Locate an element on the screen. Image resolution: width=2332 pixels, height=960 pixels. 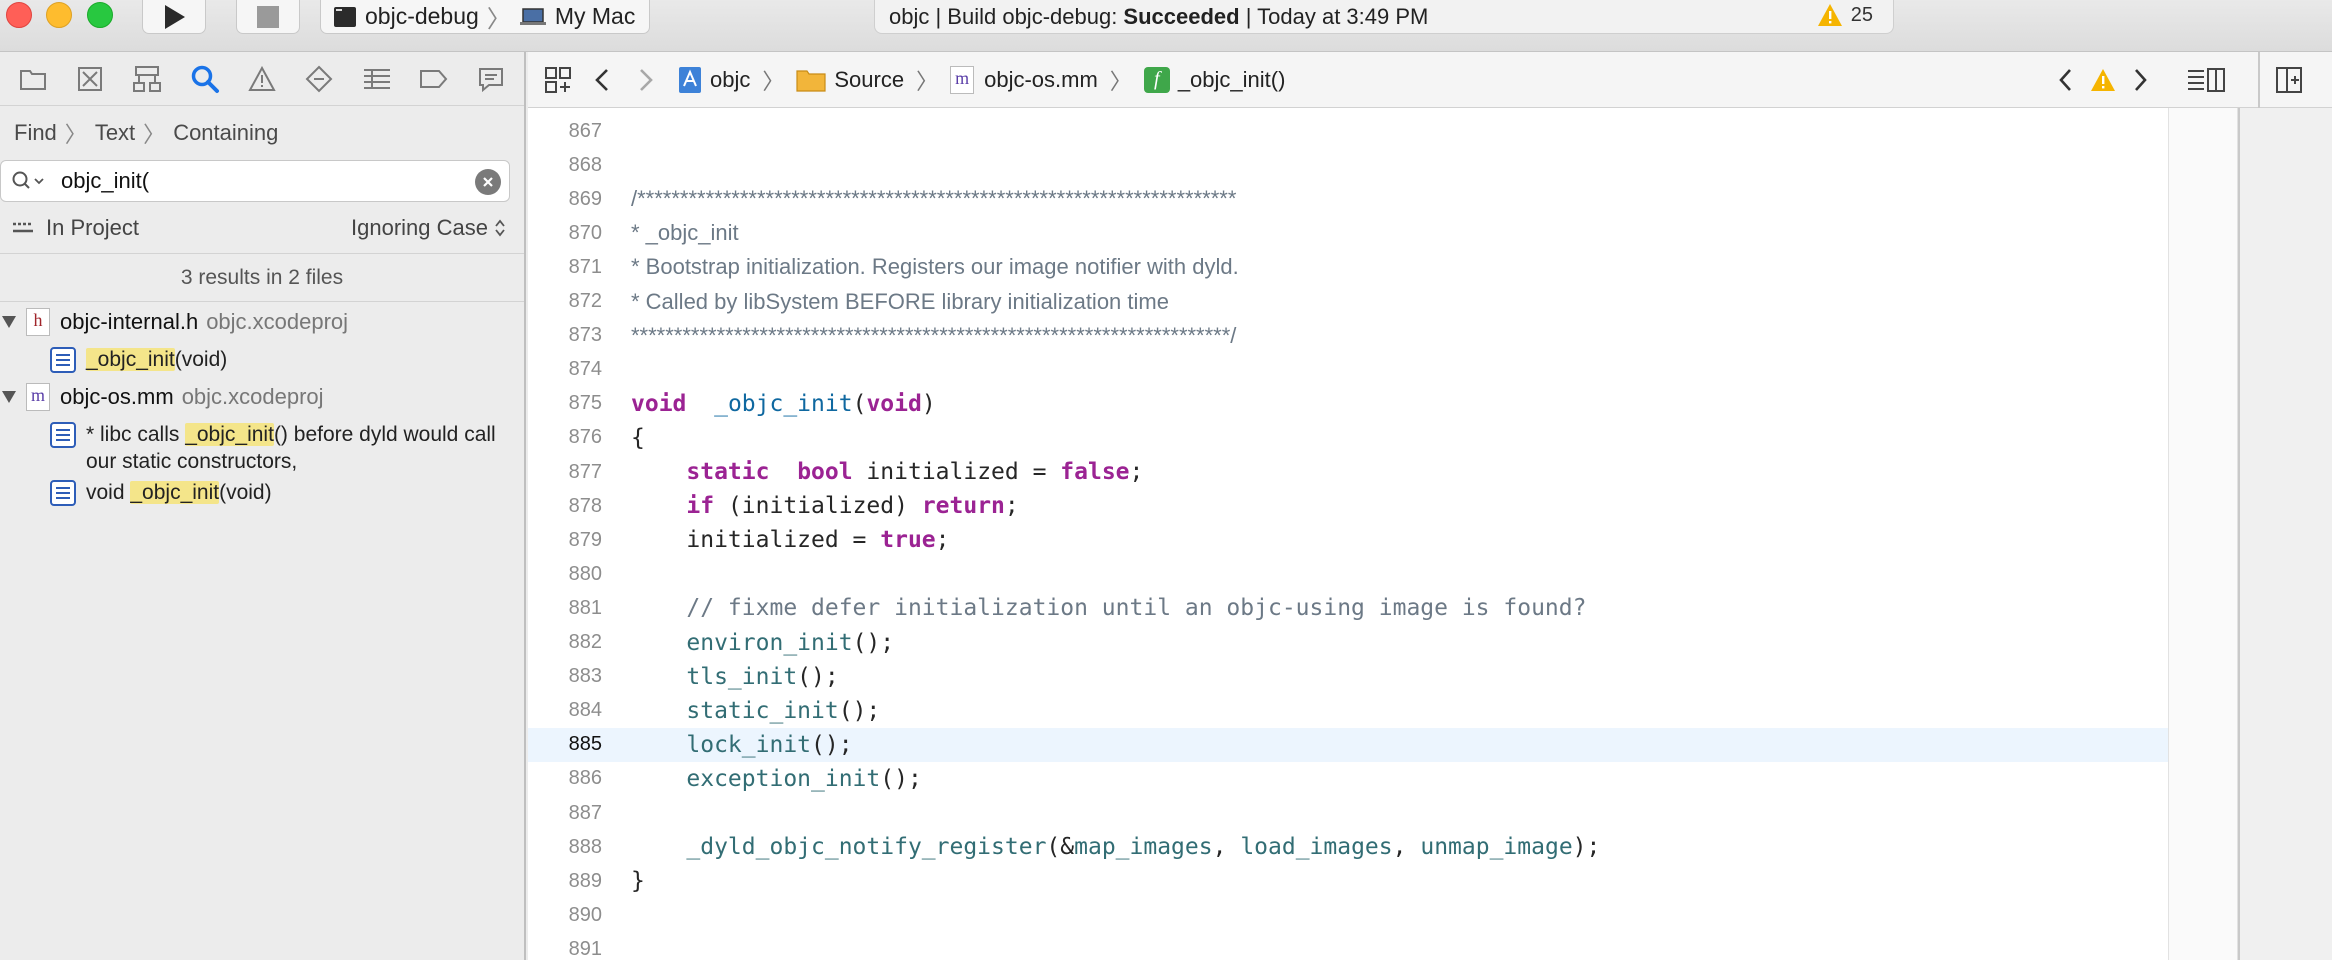
code-line: 891 is located at coordinates (1348, 946).